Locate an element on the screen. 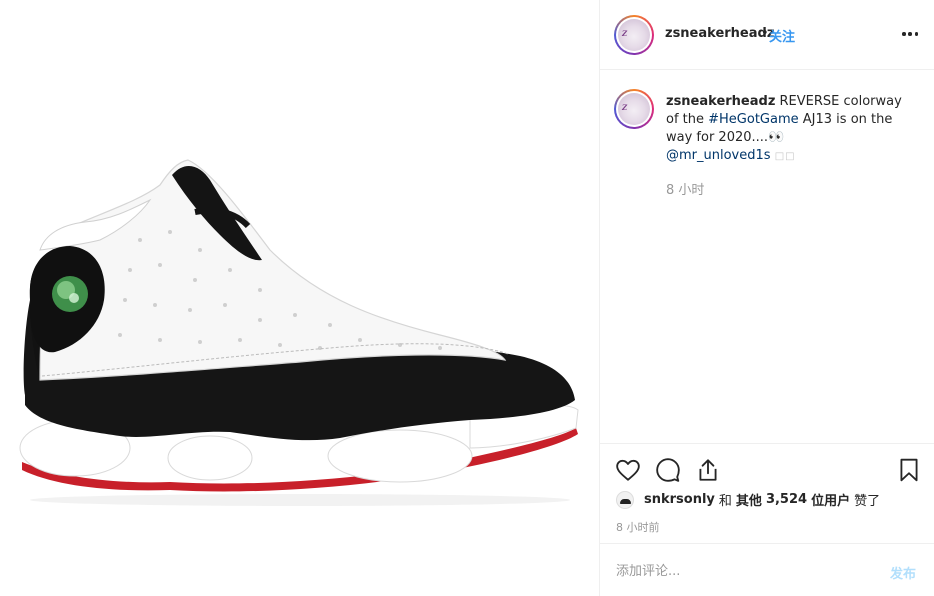  comment-input is located at coordinates (741, 571).